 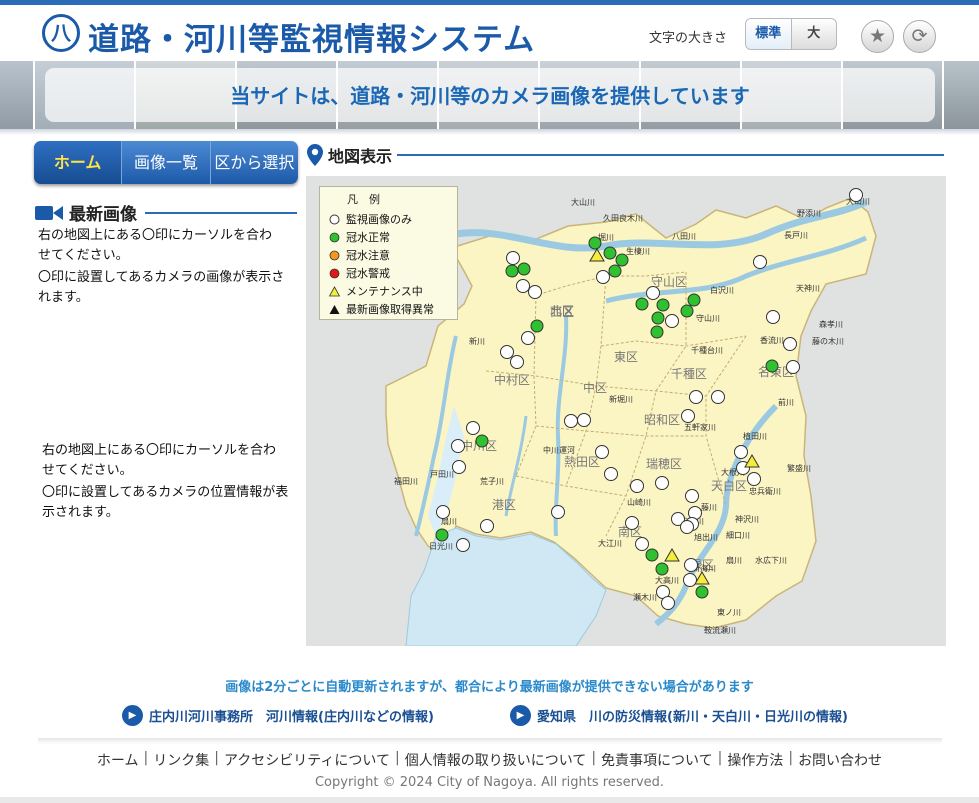 I want to click on river-label: 長戸川, so click(x=796, y=235).